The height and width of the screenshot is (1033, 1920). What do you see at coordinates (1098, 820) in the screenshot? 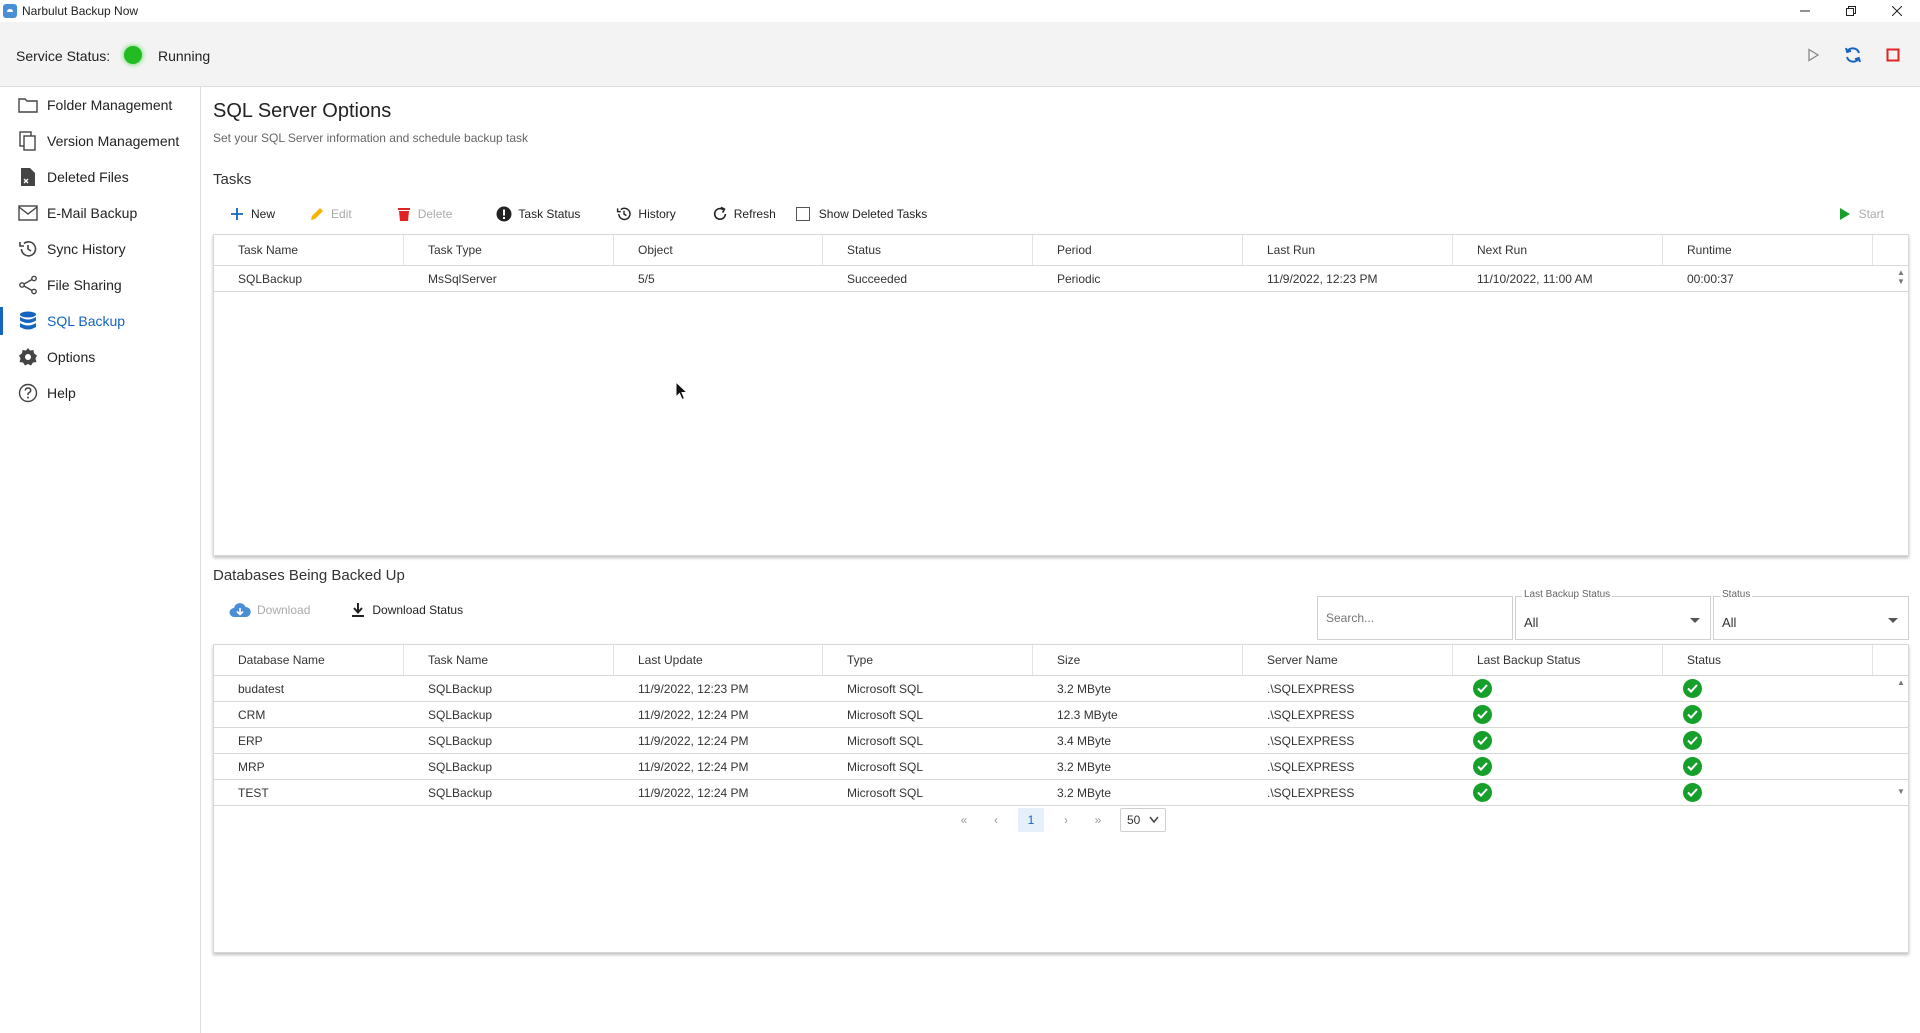
I see `last-page-icon: »` at bounding box center [1098, 820].